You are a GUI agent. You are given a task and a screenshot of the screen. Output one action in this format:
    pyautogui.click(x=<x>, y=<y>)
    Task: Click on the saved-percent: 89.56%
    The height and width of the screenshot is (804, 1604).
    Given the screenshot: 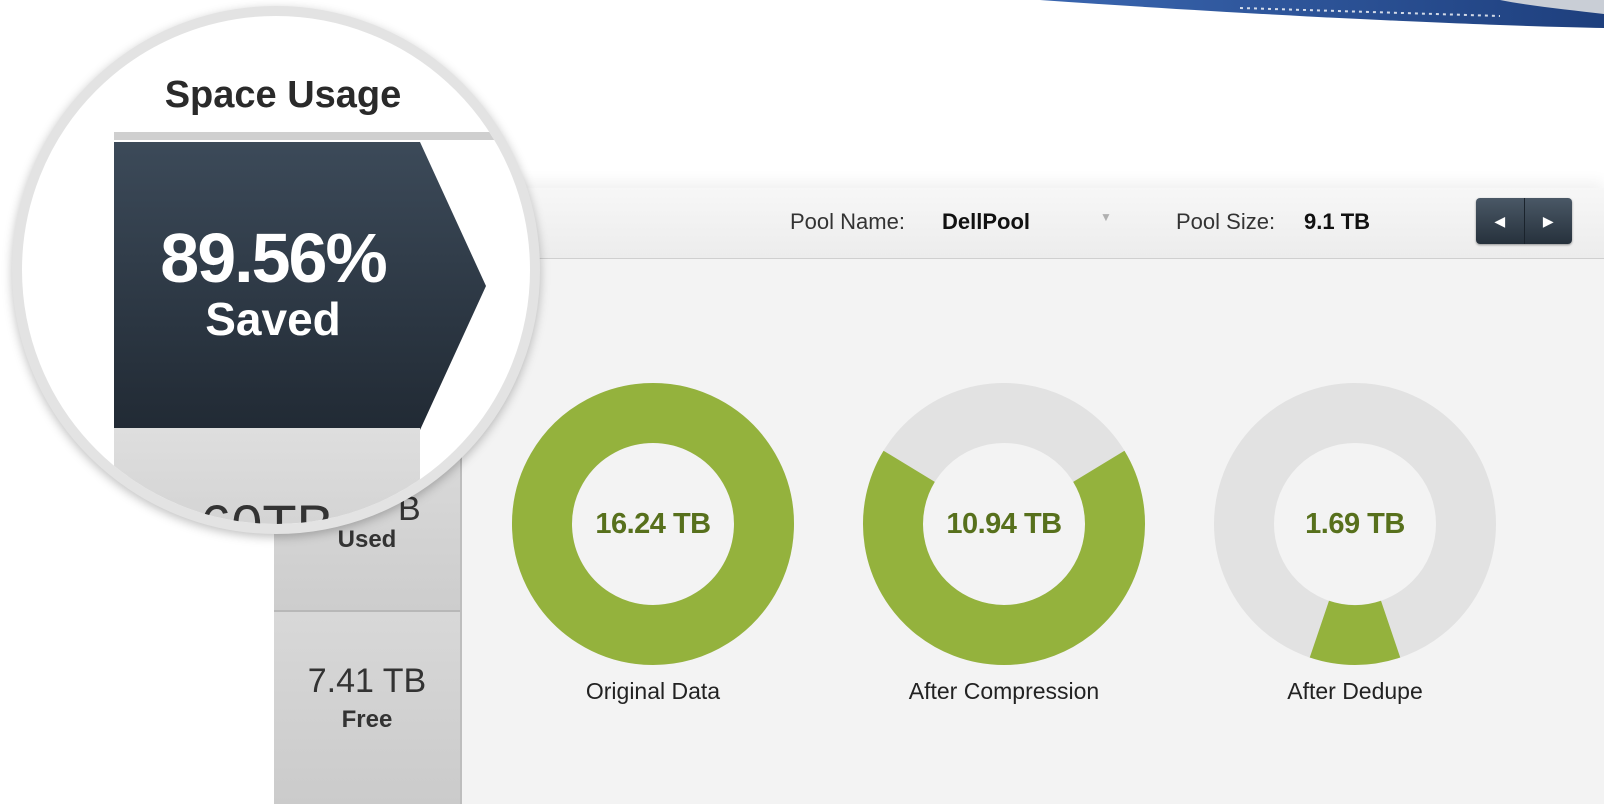 What is the action you would take?
    pyautogui.click(x=273, y=258)
    